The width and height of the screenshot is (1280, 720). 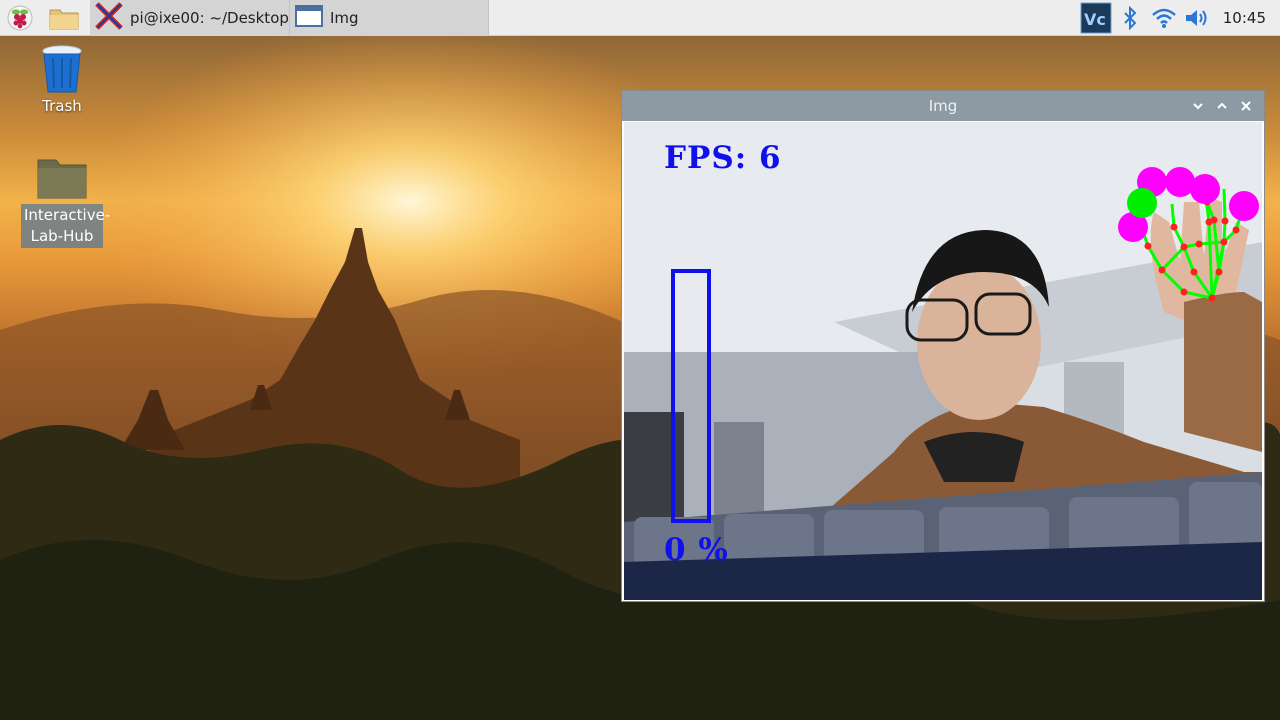 I want to click on desktop-icon-label: Trash, so click(x=62, y=106).